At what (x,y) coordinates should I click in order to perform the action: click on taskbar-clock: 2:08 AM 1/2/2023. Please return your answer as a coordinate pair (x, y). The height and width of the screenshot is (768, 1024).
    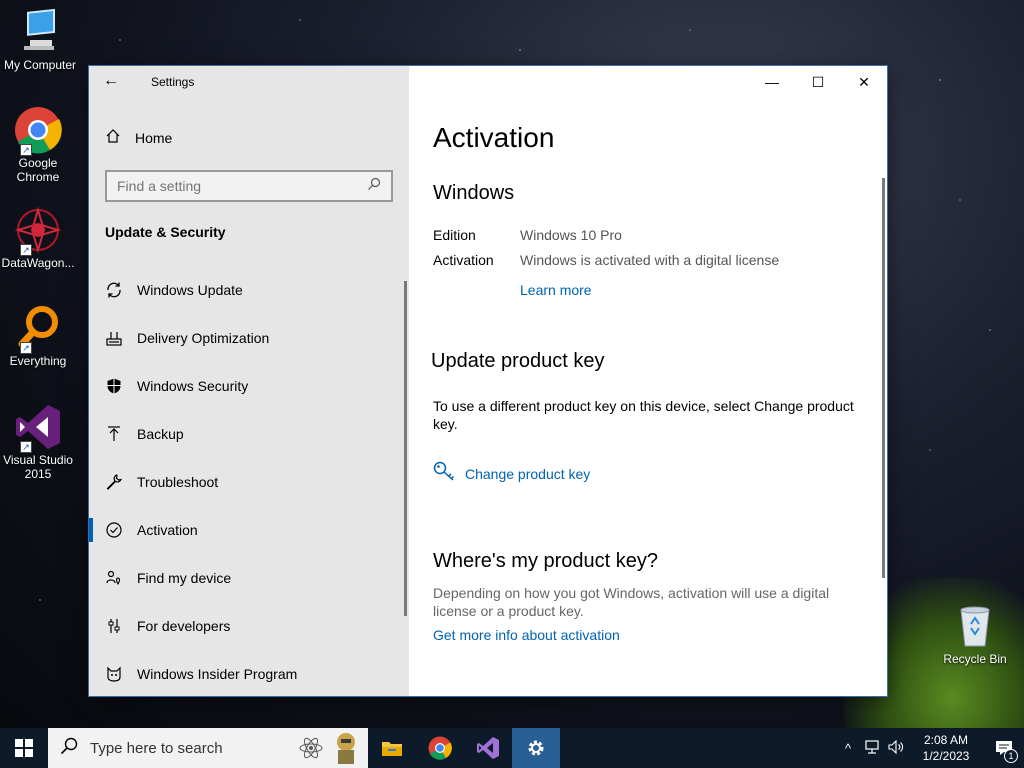
    Looking at the image, I should click on (946, 748).